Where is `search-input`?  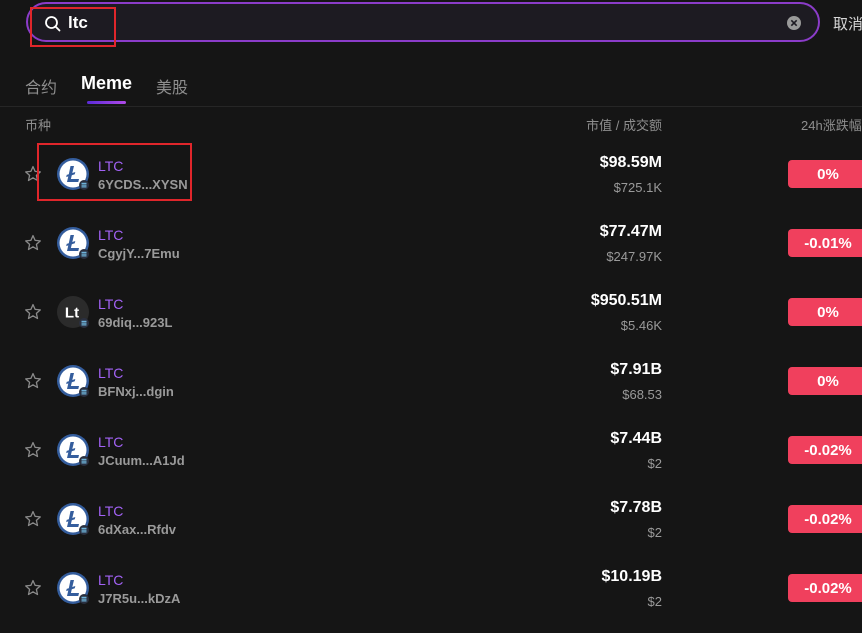
search-input is located at coordinates (408, 23).